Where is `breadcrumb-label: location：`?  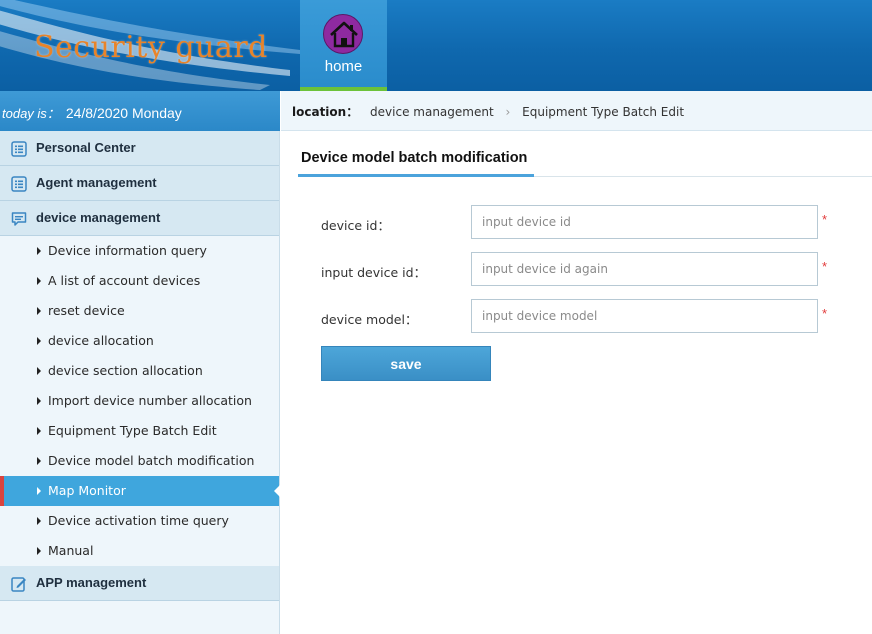
breadcrumb-label: location： is located at coordinates (325, 112).